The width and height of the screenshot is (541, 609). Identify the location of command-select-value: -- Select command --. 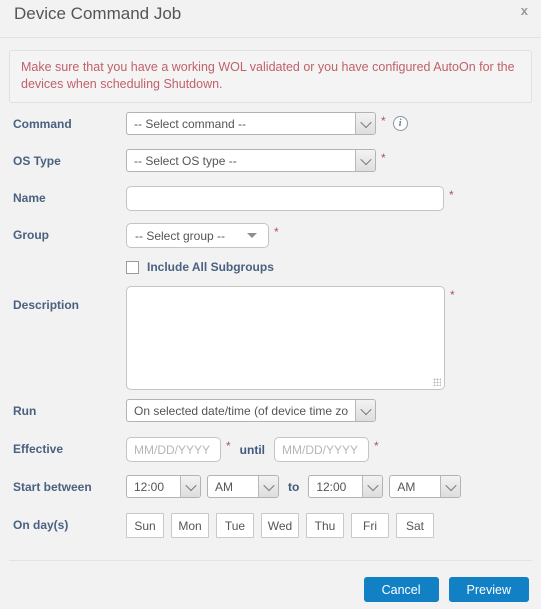
(190, 123).